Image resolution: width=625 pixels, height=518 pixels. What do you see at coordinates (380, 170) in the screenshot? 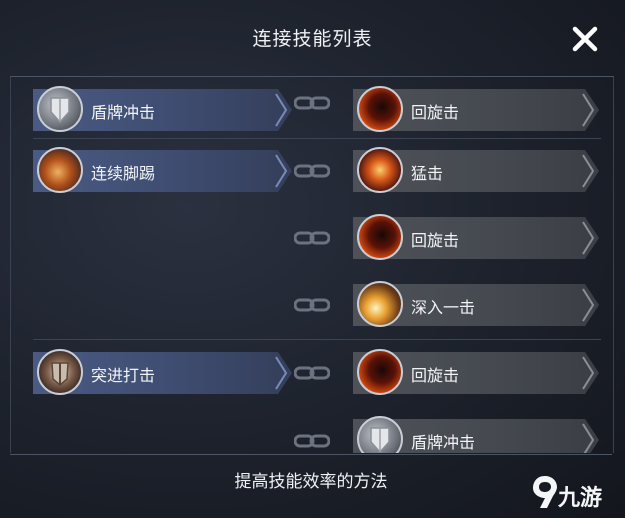
I see `smash-icon` at bounding box center [380, 170].